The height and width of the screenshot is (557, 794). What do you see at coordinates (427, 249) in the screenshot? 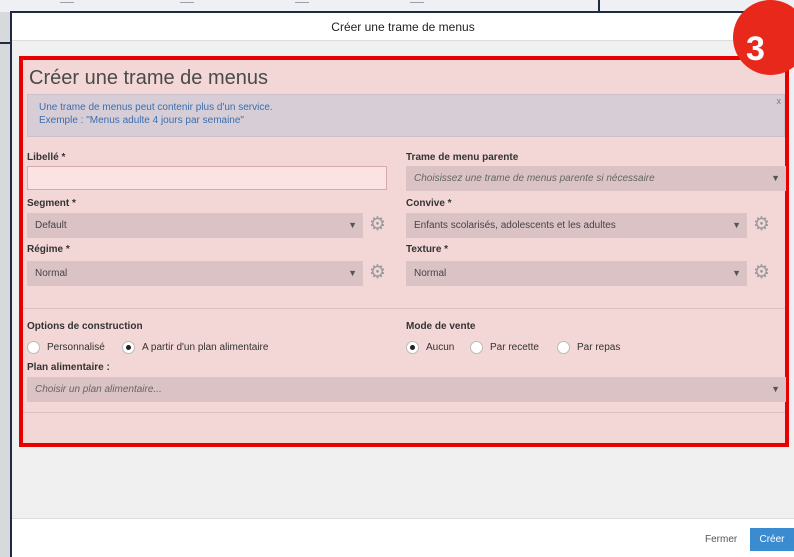
I see `texture-label: Texture *` at bounding box center [427, 249].